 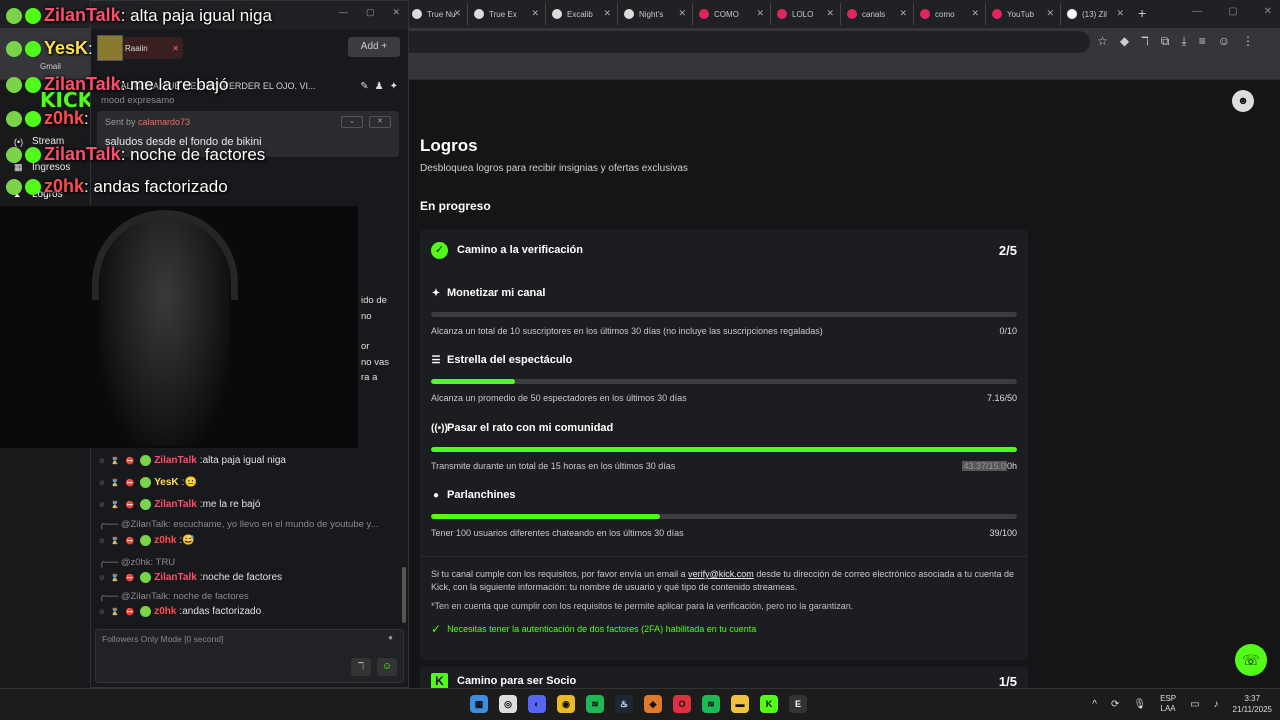 What do you see at coordinates (1094, 14) in the screenshot?
I see `browser-tab: (13) Zil ✕` at bounding box center [1094, 14].